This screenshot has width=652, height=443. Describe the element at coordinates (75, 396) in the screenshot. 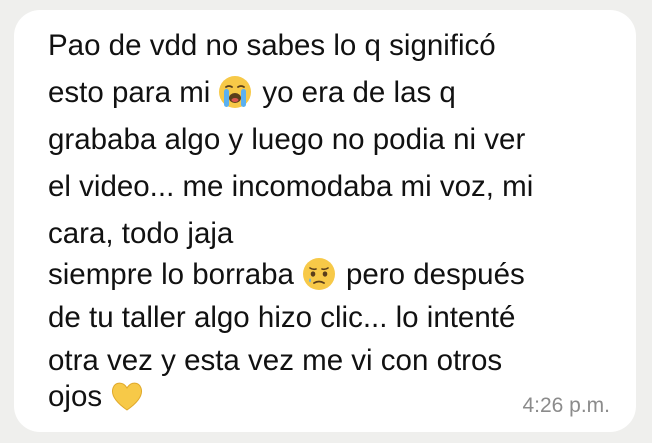

I see `message-text: ojos` at that location.